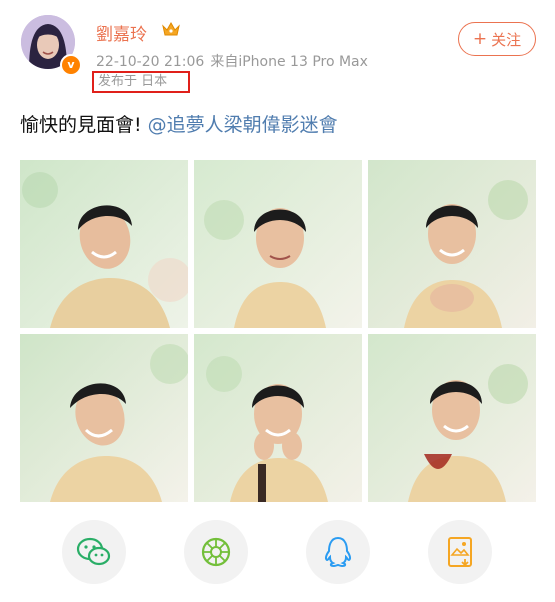 The width and height of the screenshot is (555, 602). I want to click on moments-share-button, so click(216, 552).